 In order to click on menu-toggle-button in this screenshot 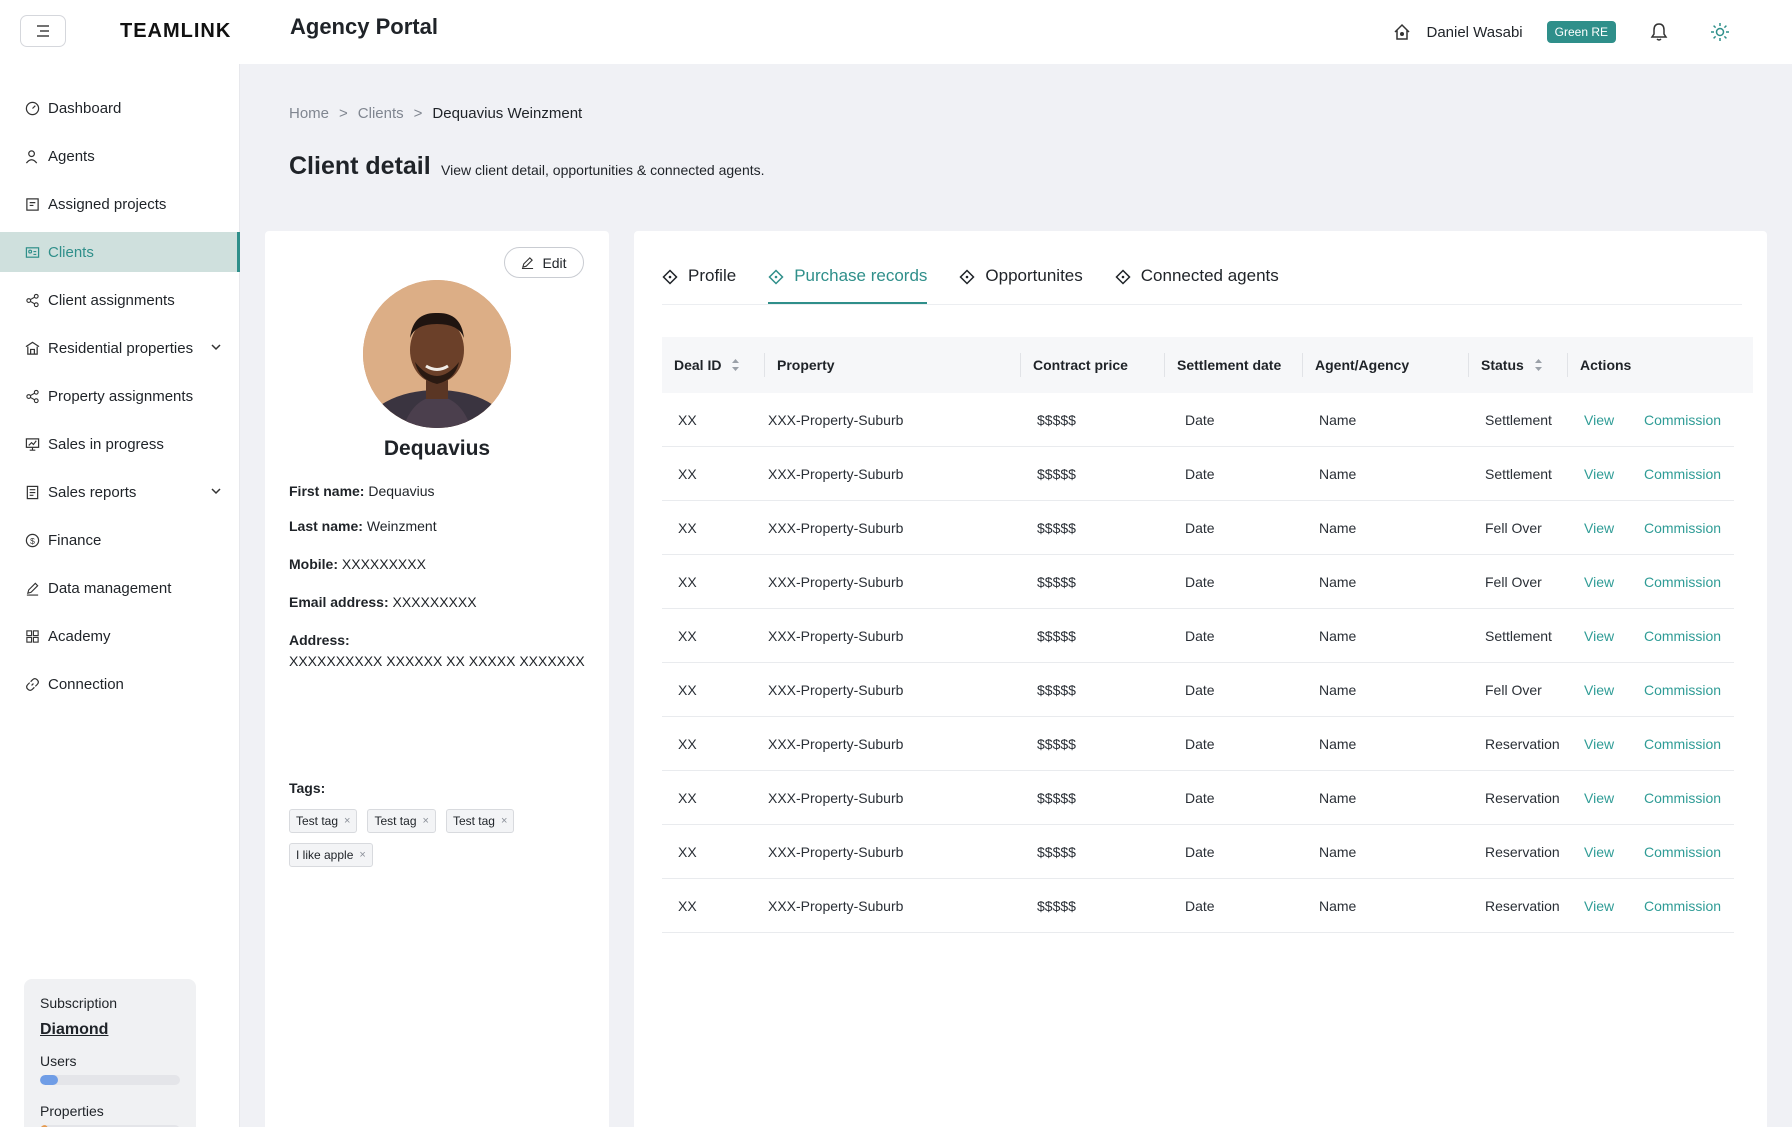, I will do `click(43, 31)`.